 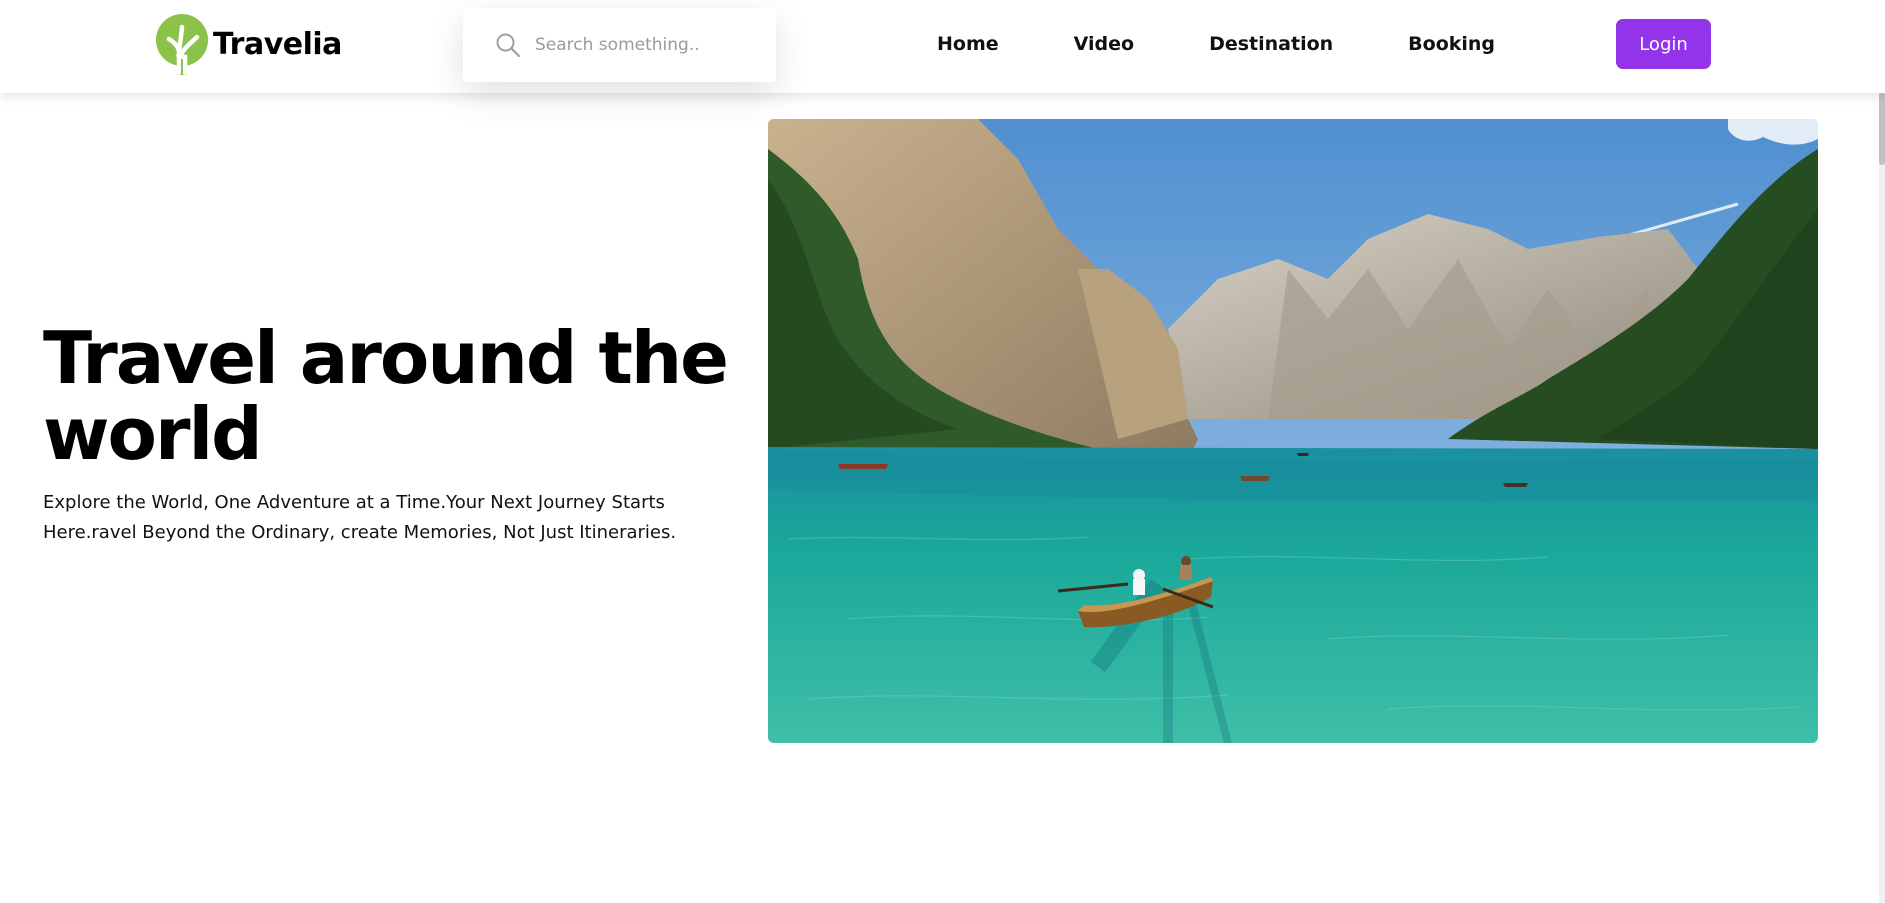 I want to click on tree-logo-icon, so click(x=182, y=44).